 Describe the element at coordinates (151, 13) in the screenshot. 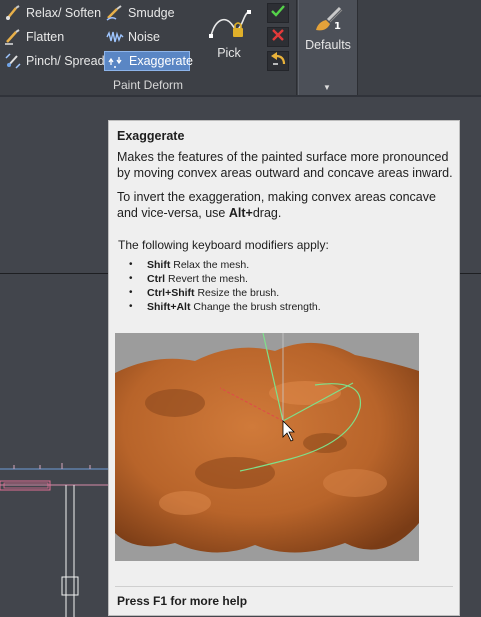

I see `smudge-label: Smudge` at that location.